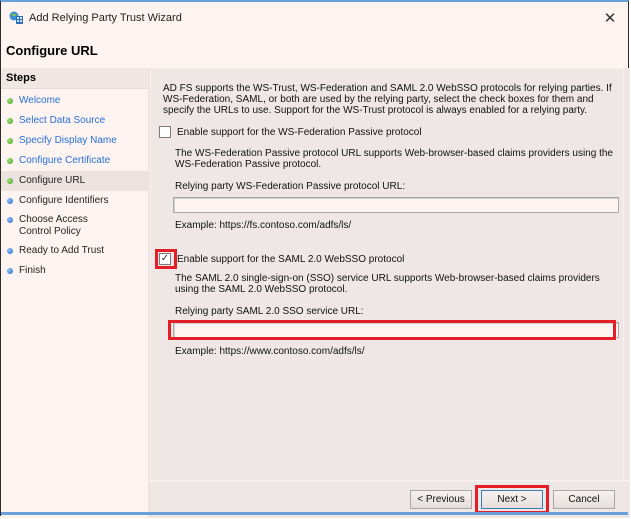  I want to click on step-item: Configure URL, so click(74, 181).